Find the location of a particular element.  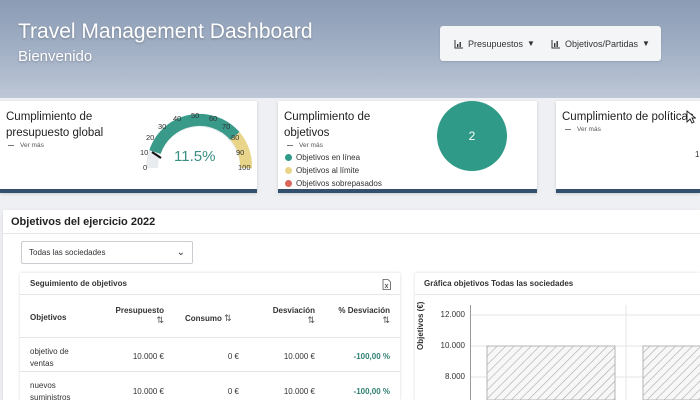

policies-card-title: Cumplimiento de políticas is located at coordinates (628, 117).